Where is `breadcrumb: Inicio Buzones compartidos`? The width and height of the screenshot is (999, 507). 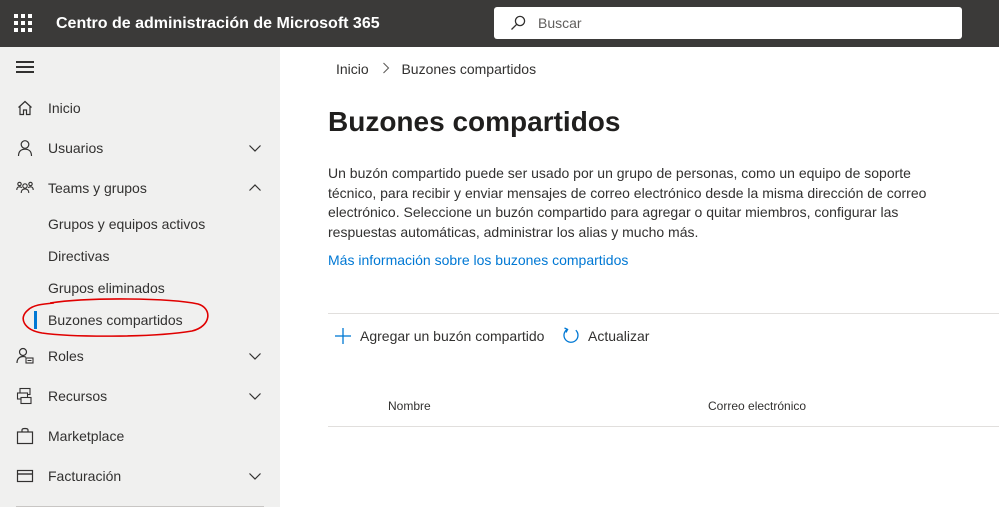
breadcrumb: Inicio Buzones compartidos is located at coordinates (436, 68).